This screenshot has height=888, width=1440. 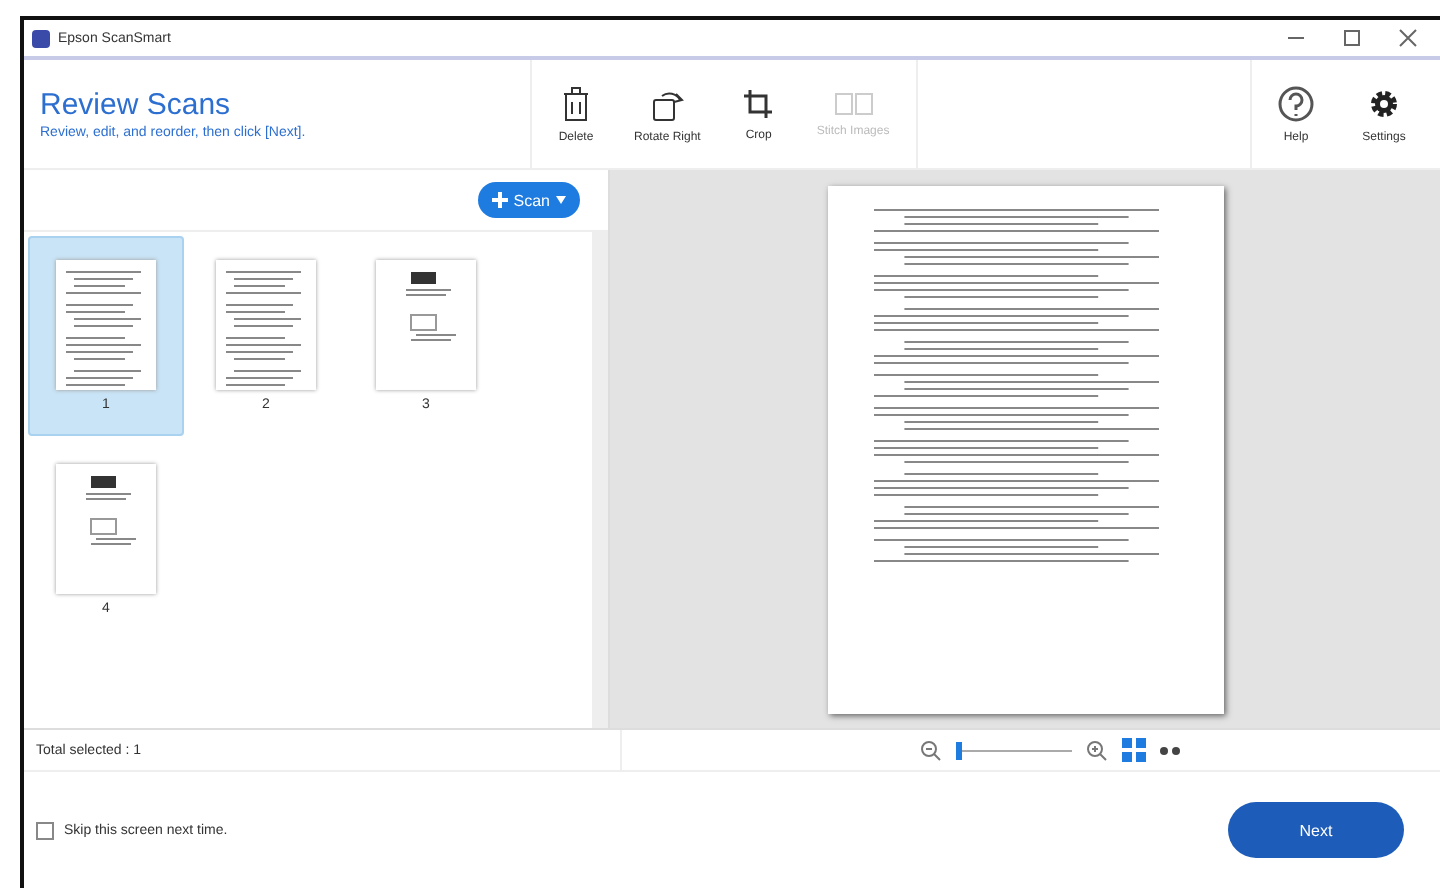 What do you see at coordinates (136, 105) in the screenshot?
I see `page-title: Review Scans` at bounding box center [136, 105].